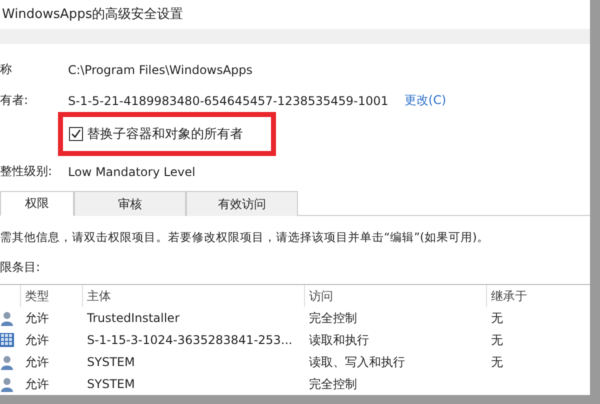 The width and height of the screenshot is (600, 404). I want to click on field-value: C:\Program Files\WindowsApps, so click(160, 69).